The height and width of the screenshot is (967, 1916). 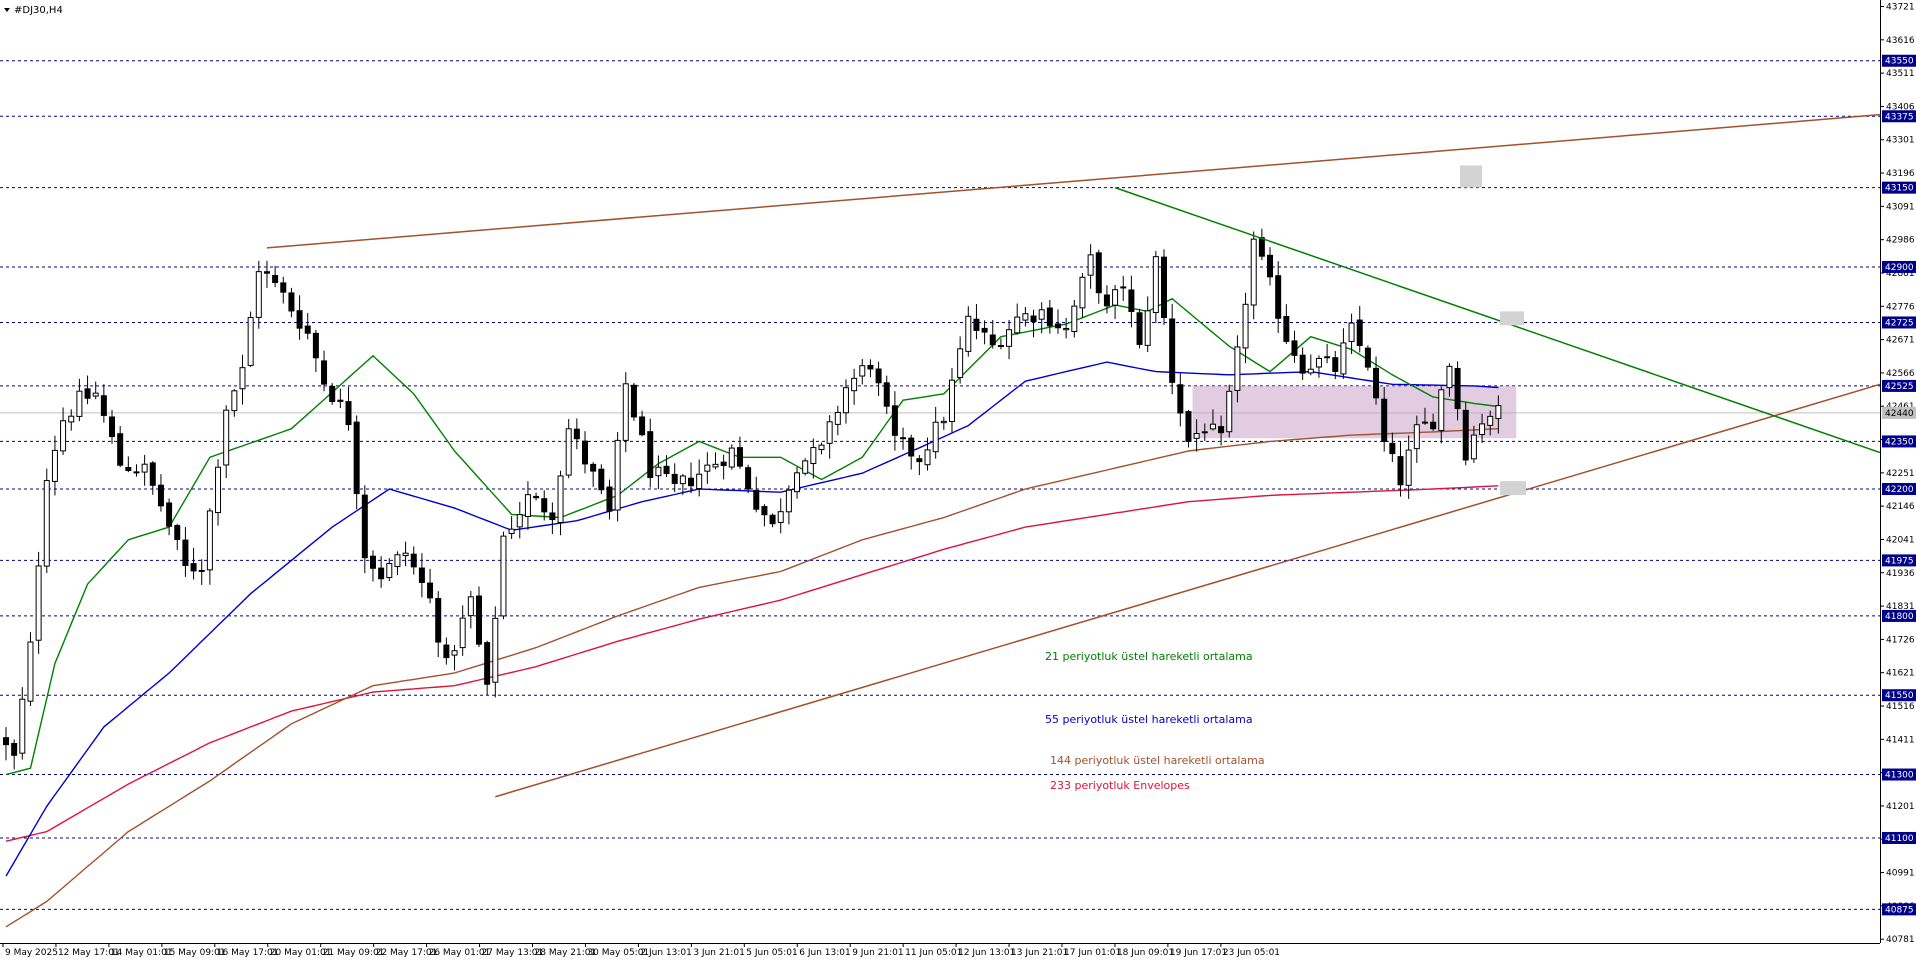 What do you see at coordinates (1149, 719) in the screenshot?
I see `annotation-ema55: 55 periyotluk üstel hareketli ortalama` at bounding box center [1149, 719].